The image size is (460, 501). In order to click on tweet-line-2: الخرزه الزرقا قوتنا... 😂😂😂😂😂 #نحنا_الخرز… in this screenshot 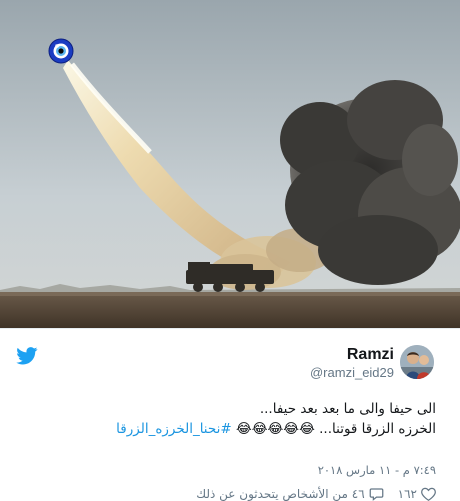, I will do `click(231, 429)`.